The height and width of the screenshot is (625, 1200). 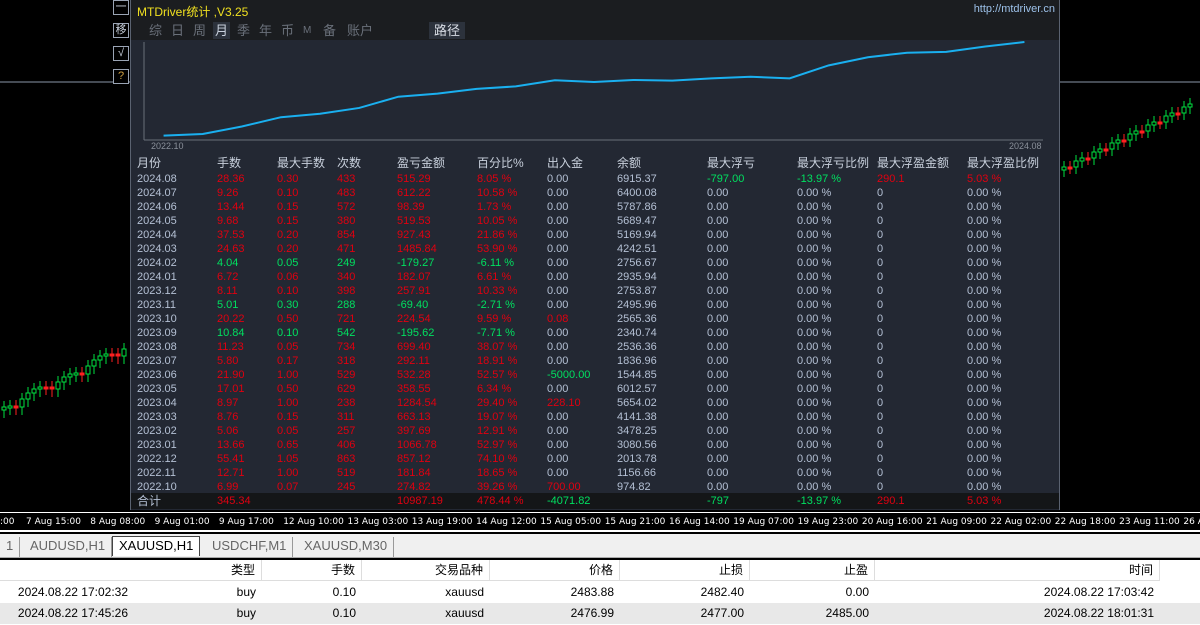 I want to click on period-tab-7: M, so click(x=307, y=30).